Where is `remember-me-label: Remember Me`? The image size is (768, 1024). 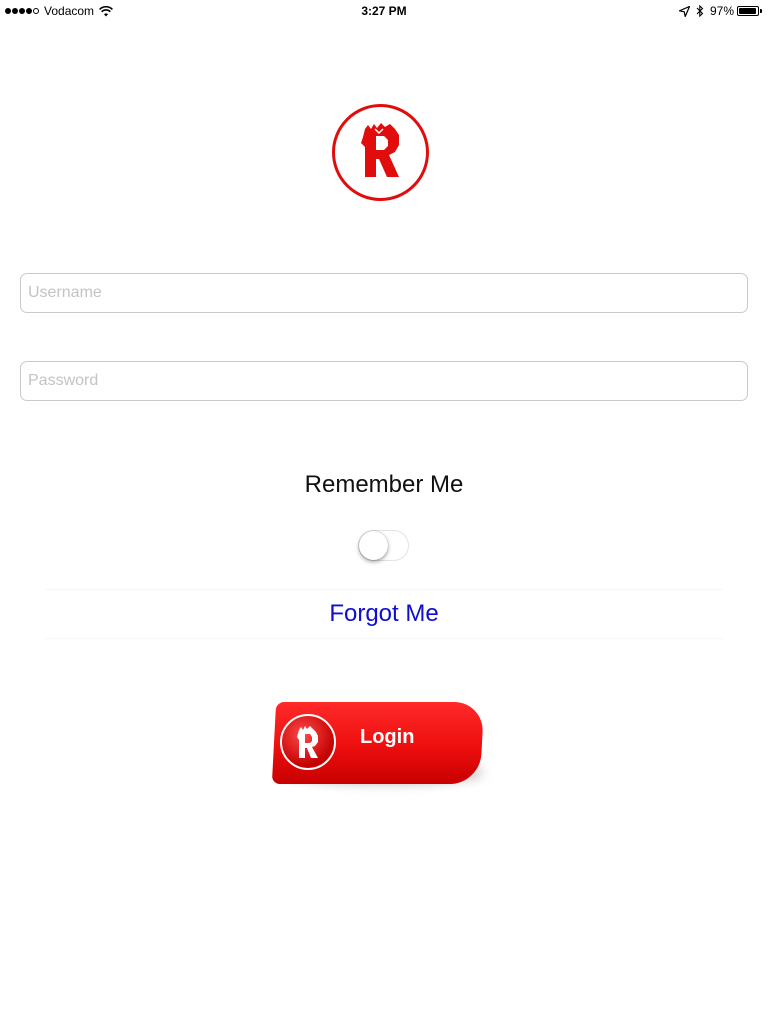
remember-me-label: Remember Me is located at coordinates (384, 484).